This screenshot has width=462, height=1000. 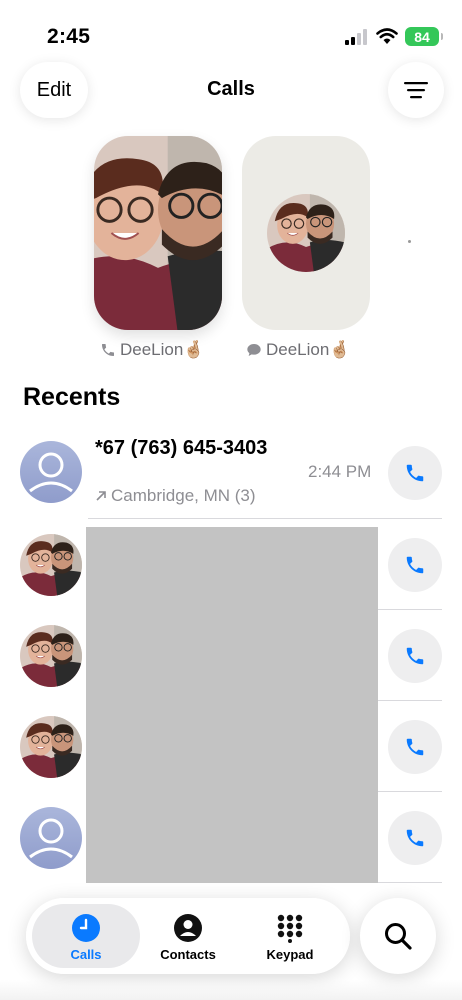 I want to click on tab-keypad: Keypad, so click(x=290, y=936).